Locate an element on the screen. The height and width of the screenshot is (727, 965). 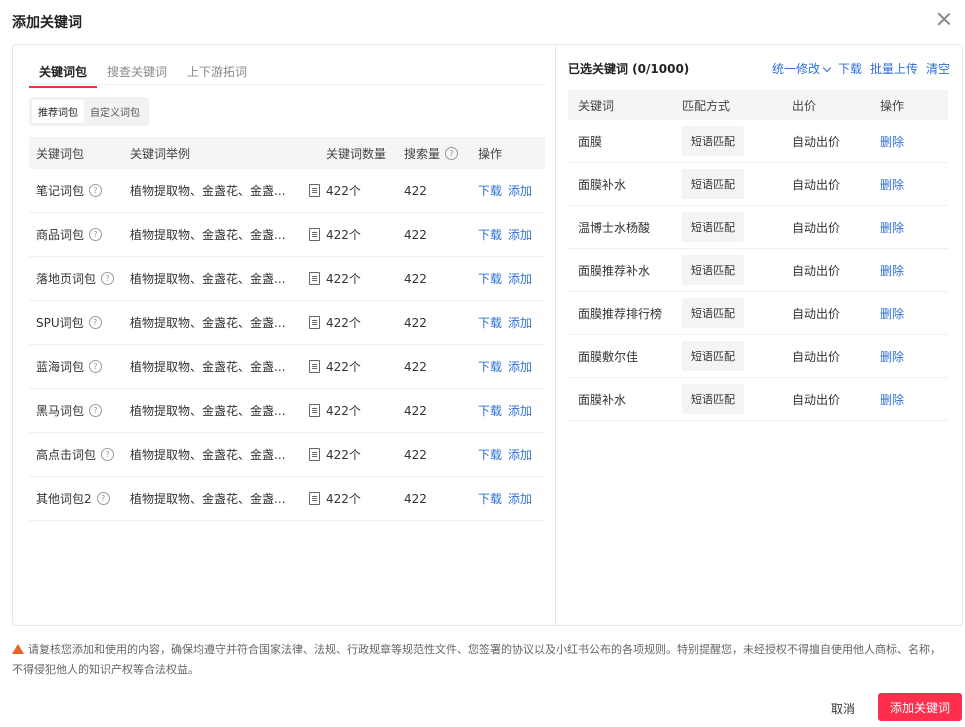
table-row: 面膜推荐排行榜 短语匹配 自动出价 删除 is located at coordinates (758, 313).